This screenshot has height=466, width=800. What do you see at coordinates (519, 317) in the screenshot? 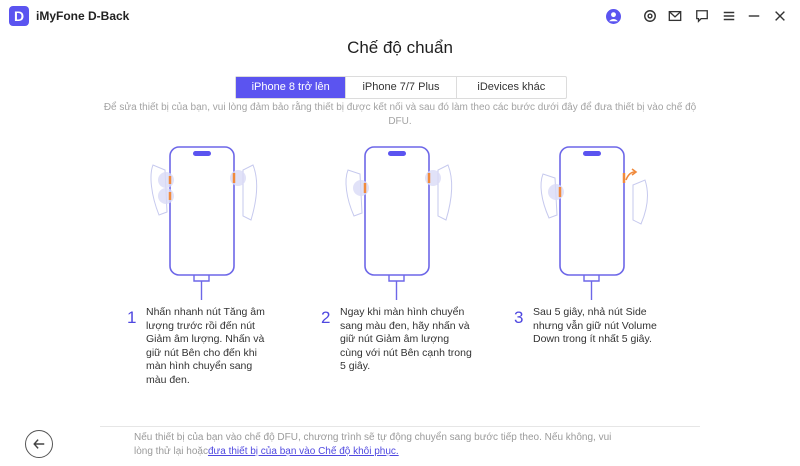
I see `step-3-number: 3` at bounding box center [519, 317].